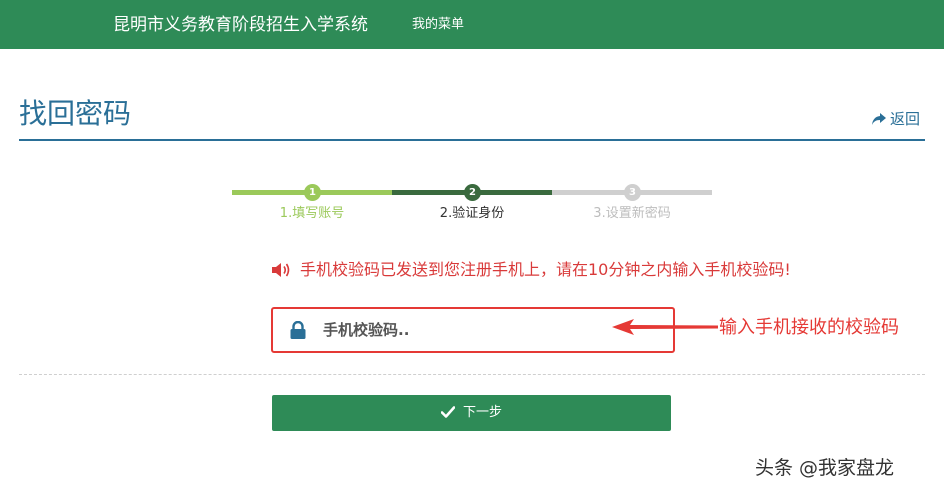  What do you see at coordinates (312, 213) in the screenshot?
I see `step-1-label: 1.填写账号` at bounding box center [312, 213].